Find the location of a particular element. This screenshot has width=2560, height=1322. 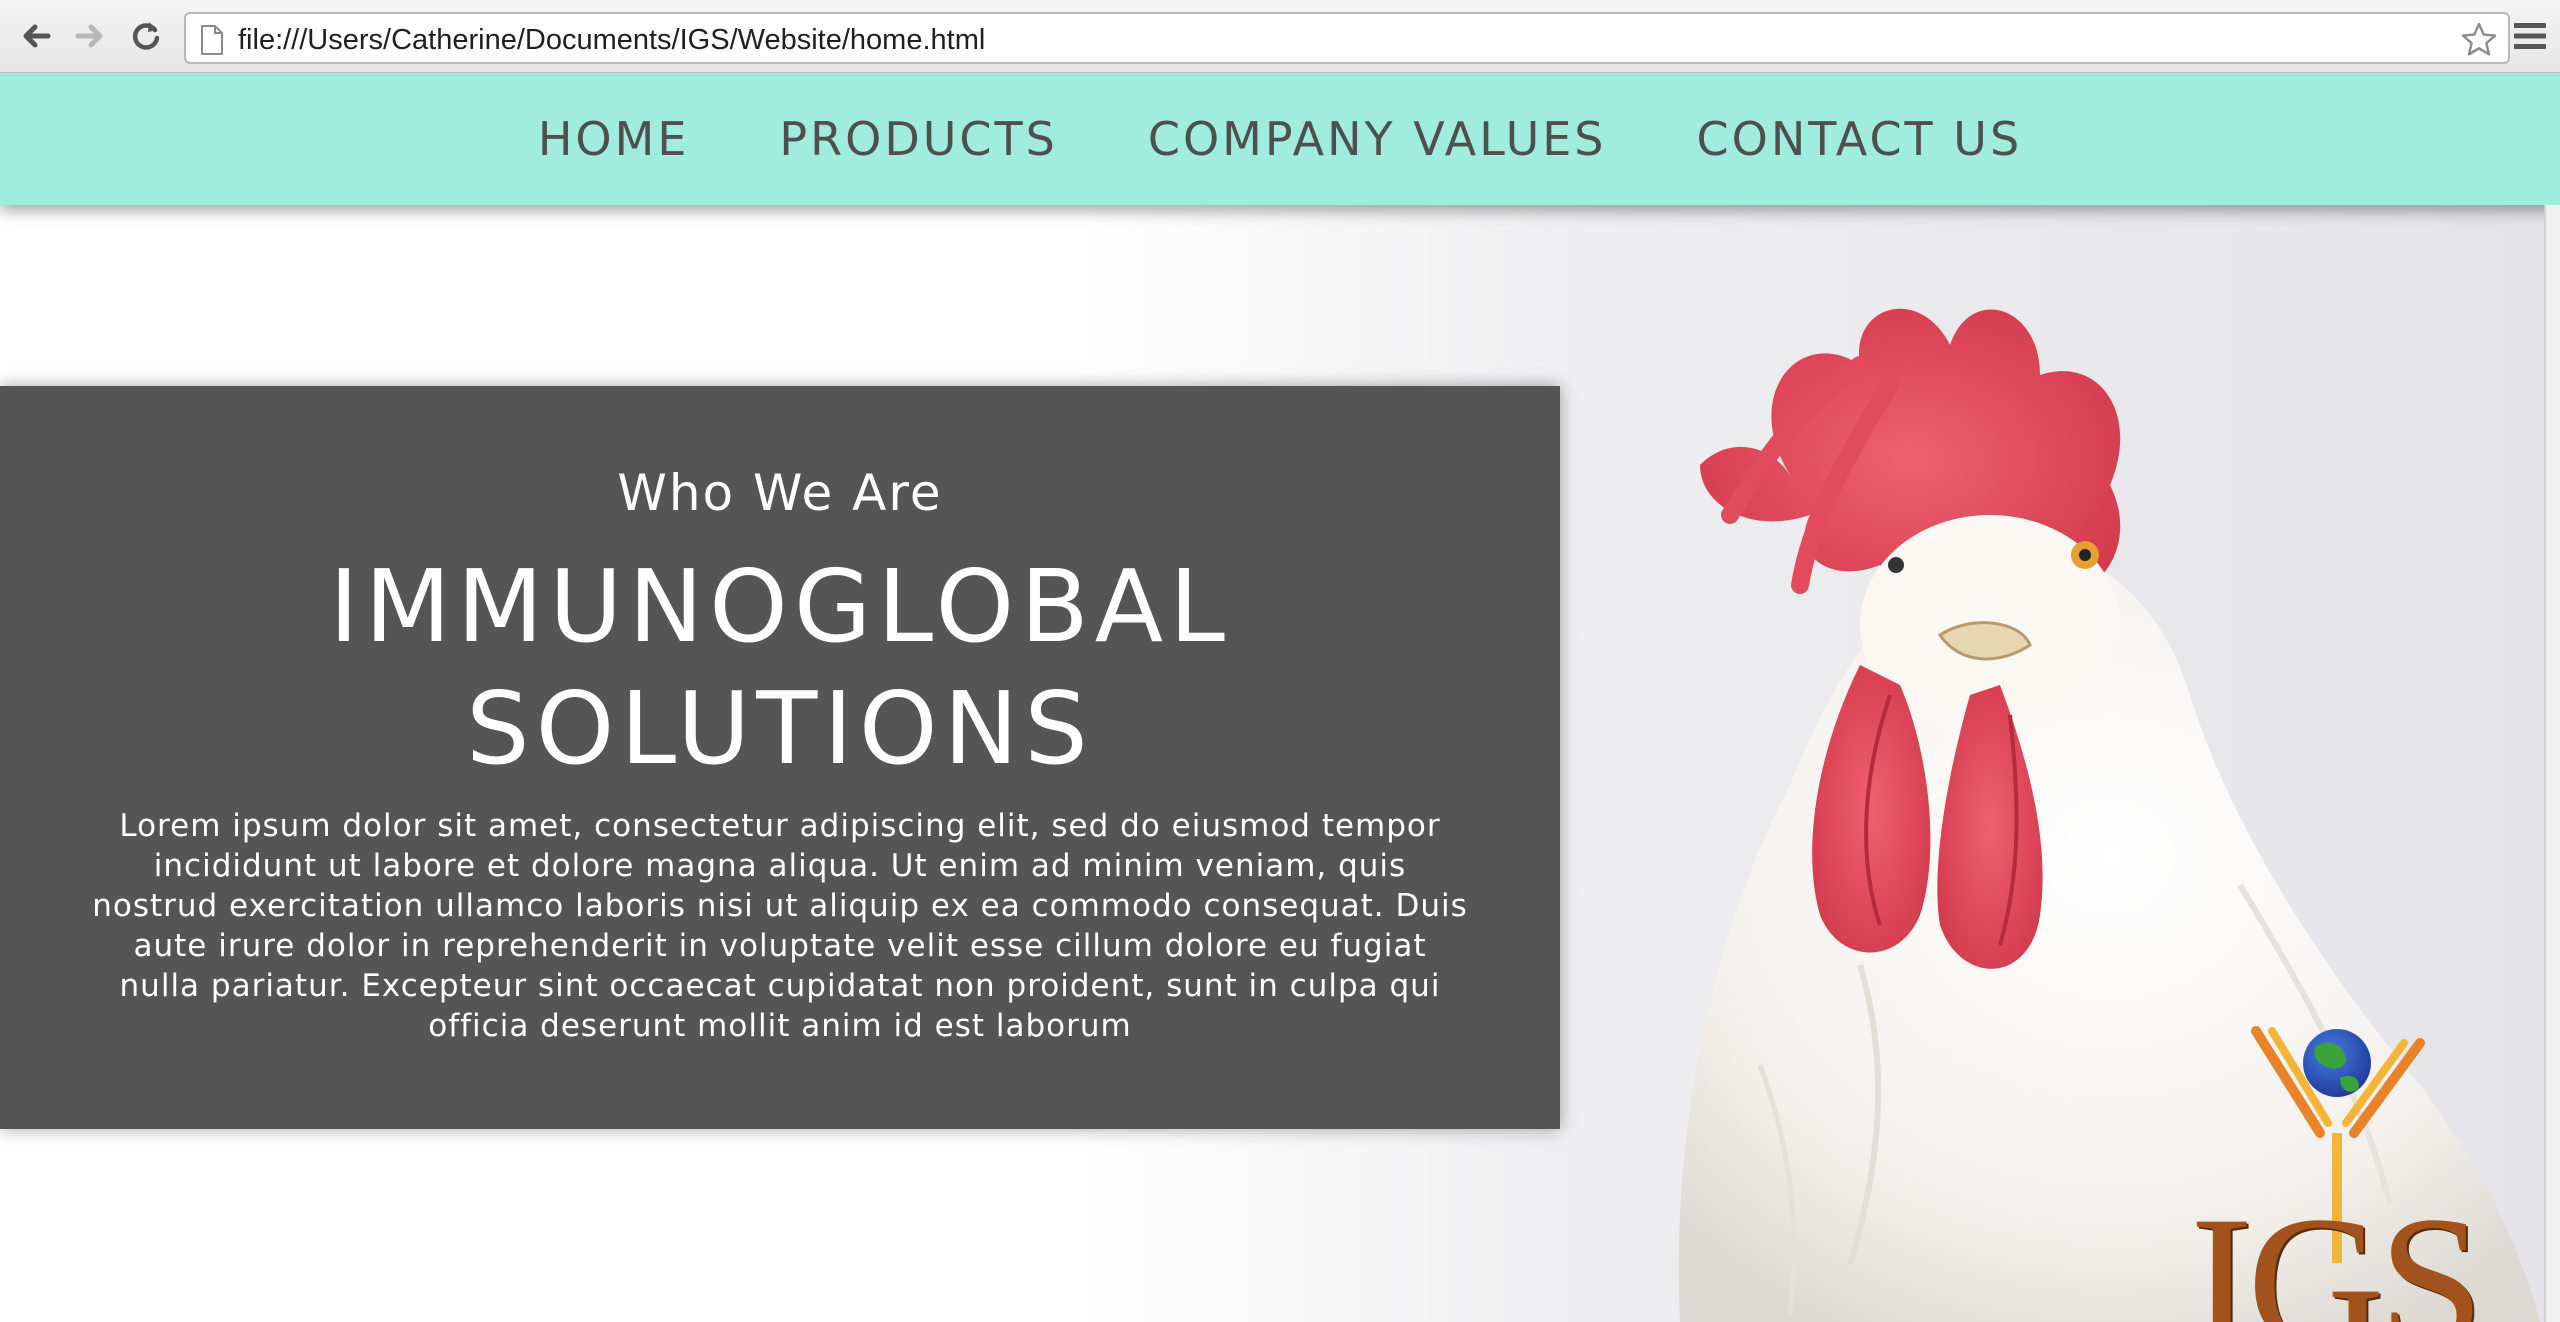

reload-icon is located at coordinates (146, 36).